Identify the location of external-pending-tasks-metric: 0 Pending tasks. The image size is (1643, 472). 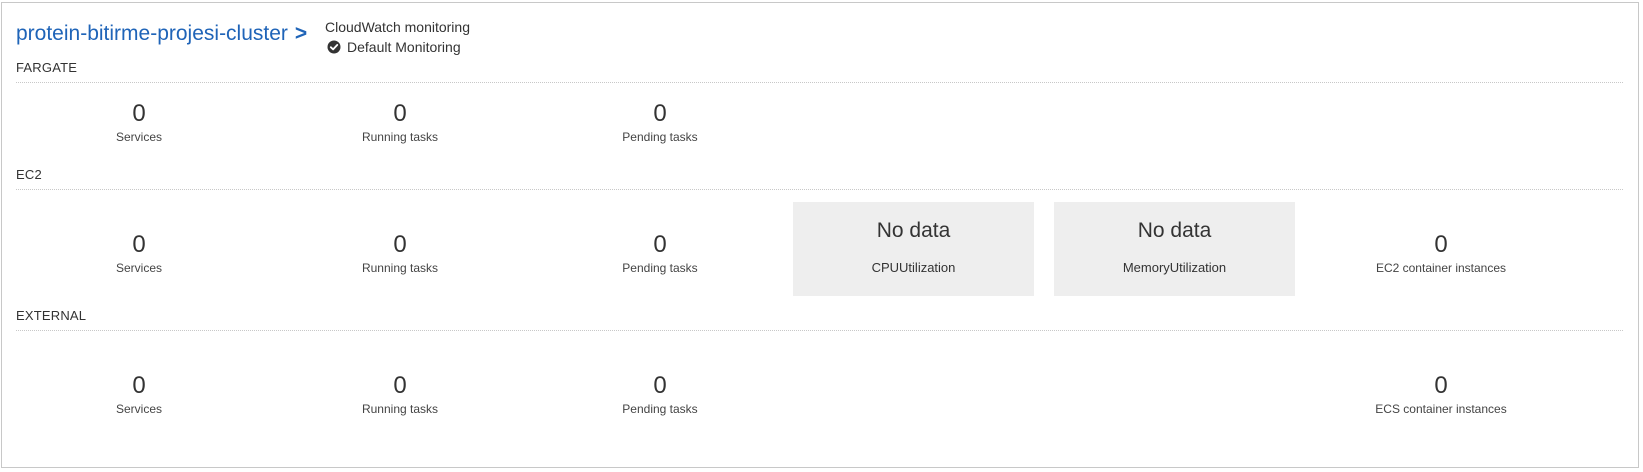
(660, 394).